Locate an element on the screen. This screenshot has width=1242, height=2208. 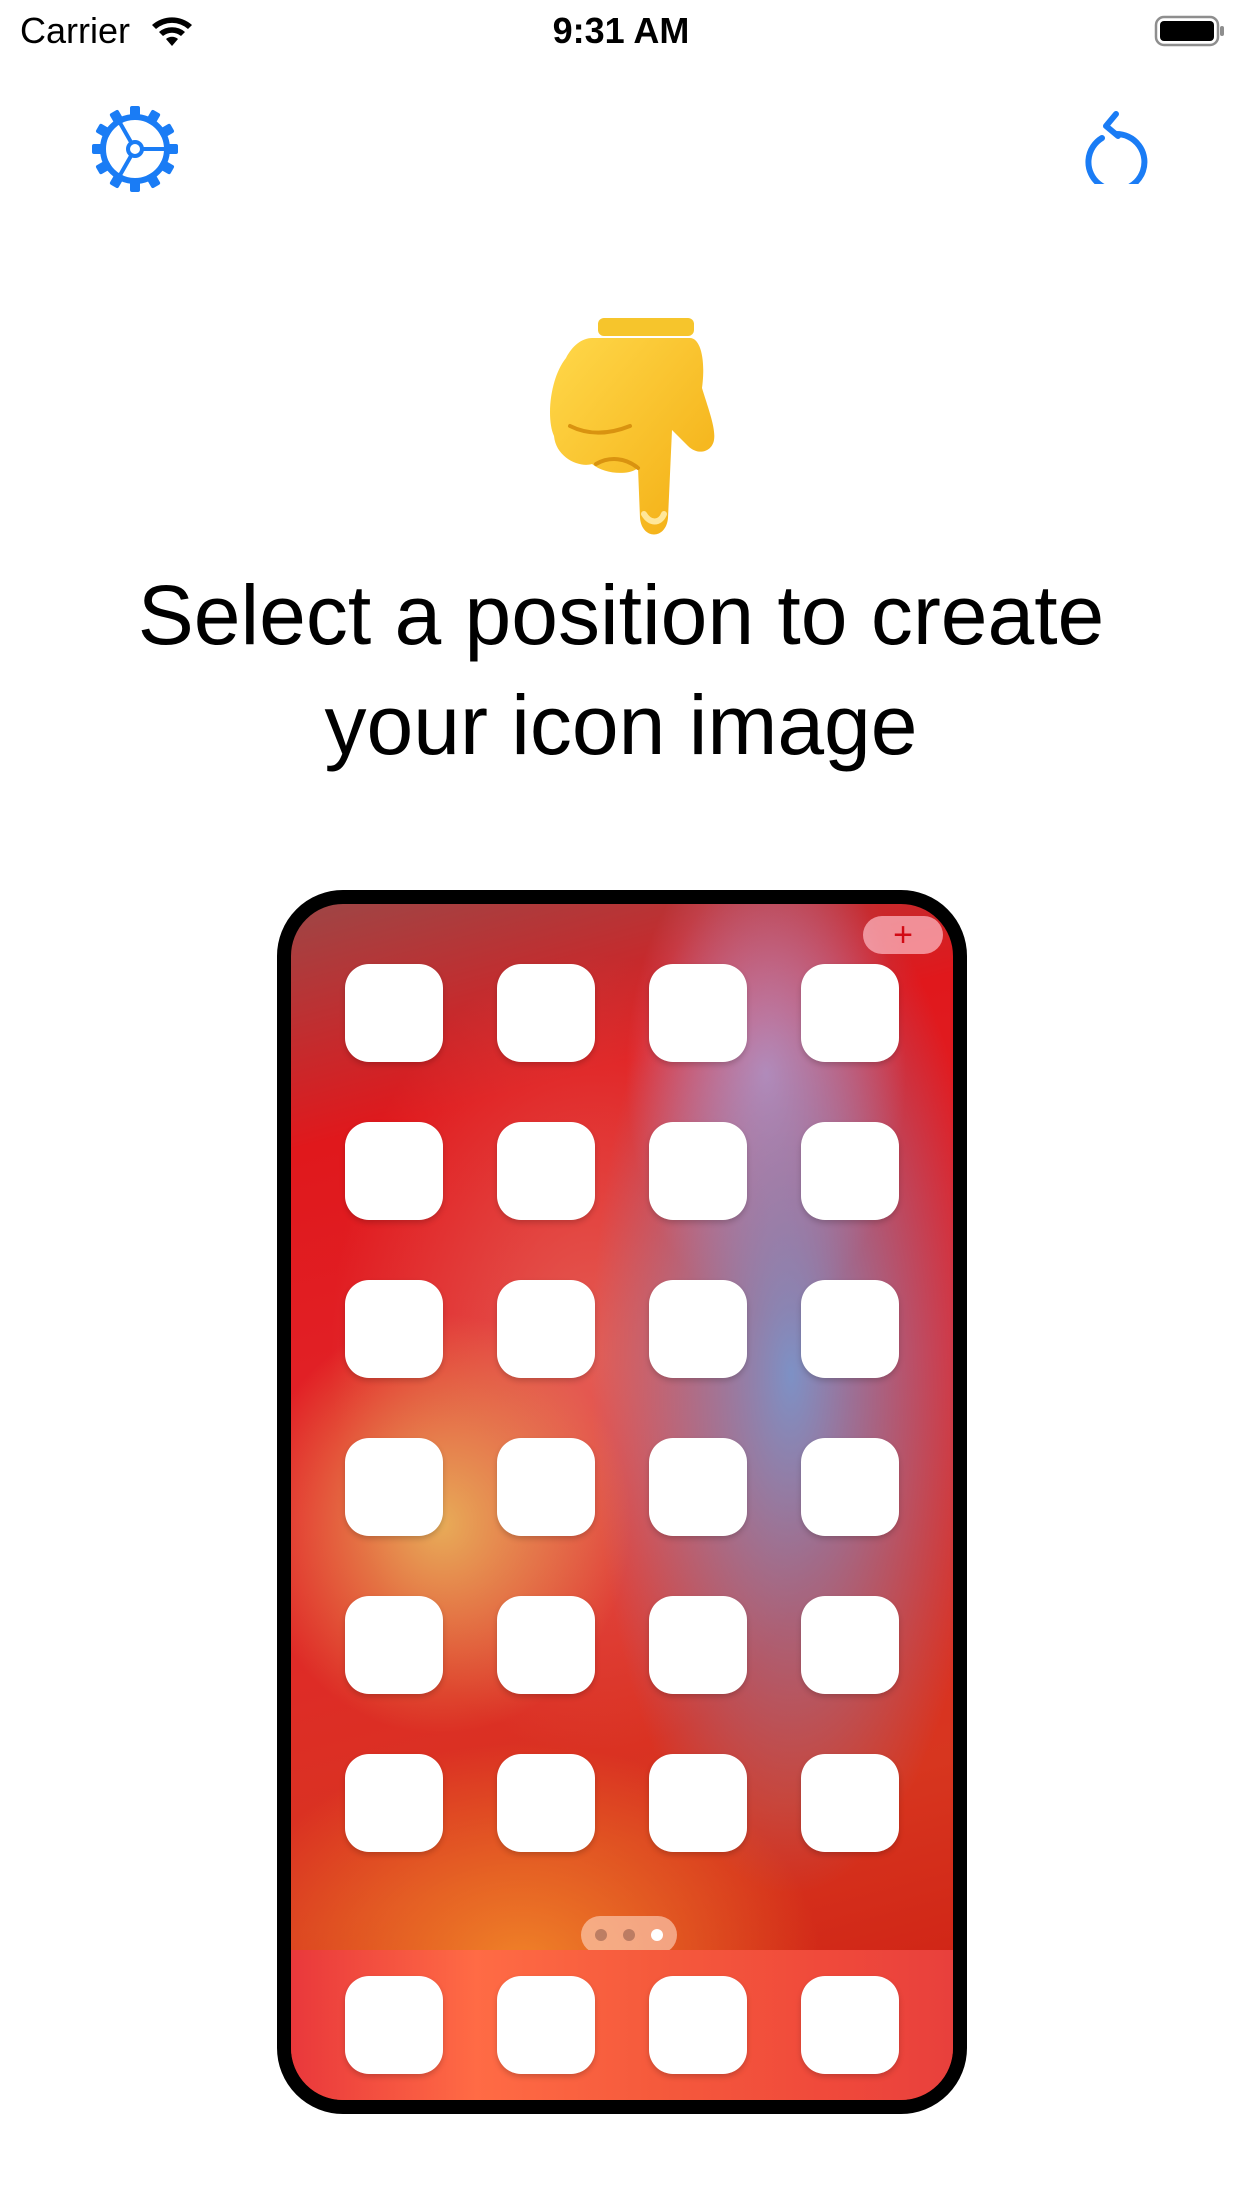
battery-full-icon is located at coordinates (1189, 31).